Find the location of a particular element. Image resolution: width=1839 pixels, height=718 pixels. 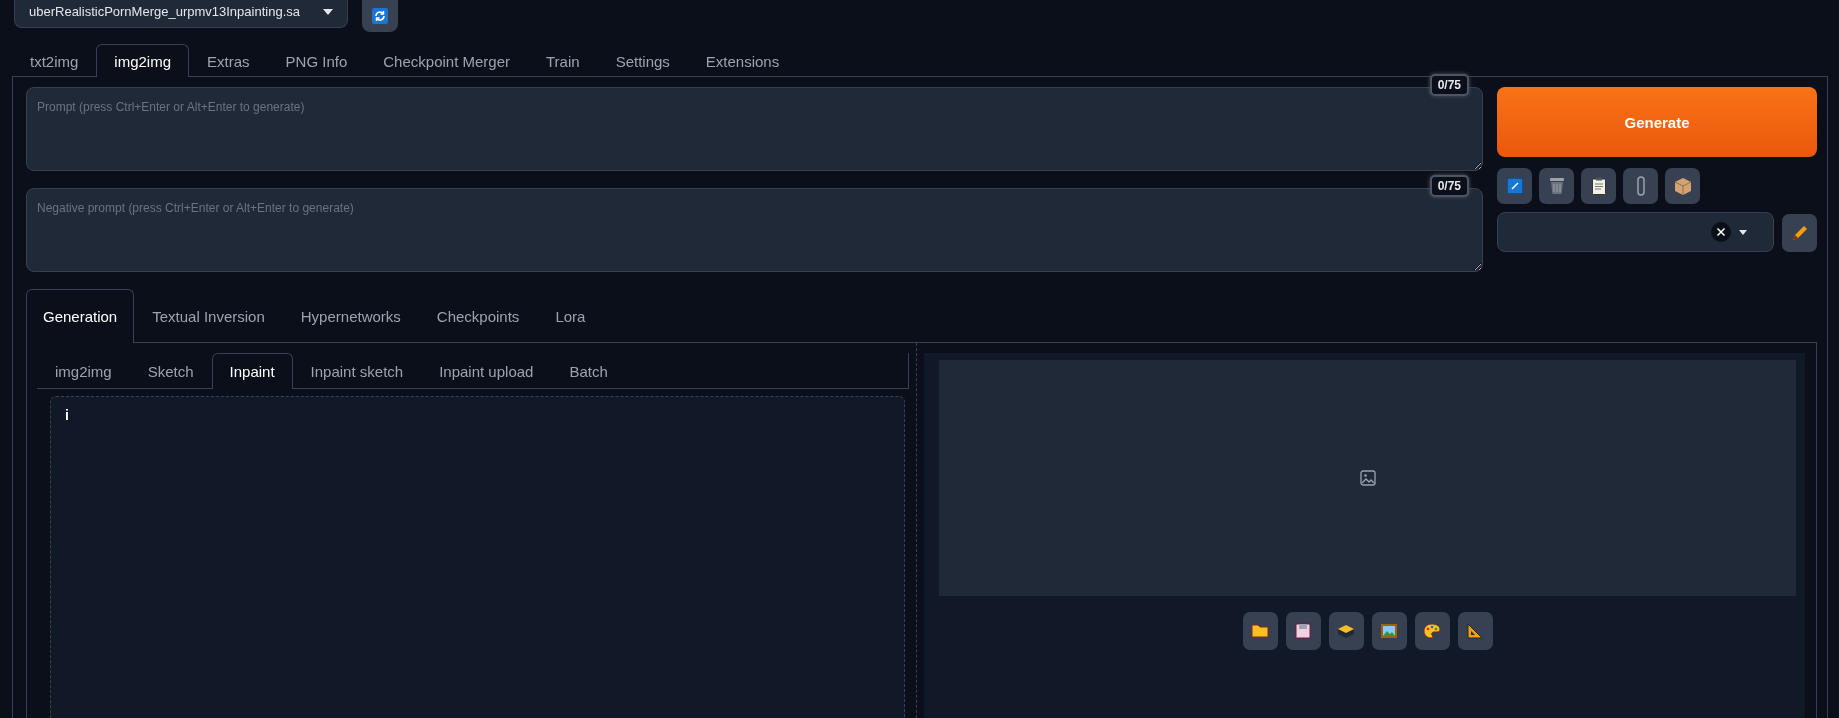

input-mode-tab: Inpaint sketch is located at coordinates (357, 371).